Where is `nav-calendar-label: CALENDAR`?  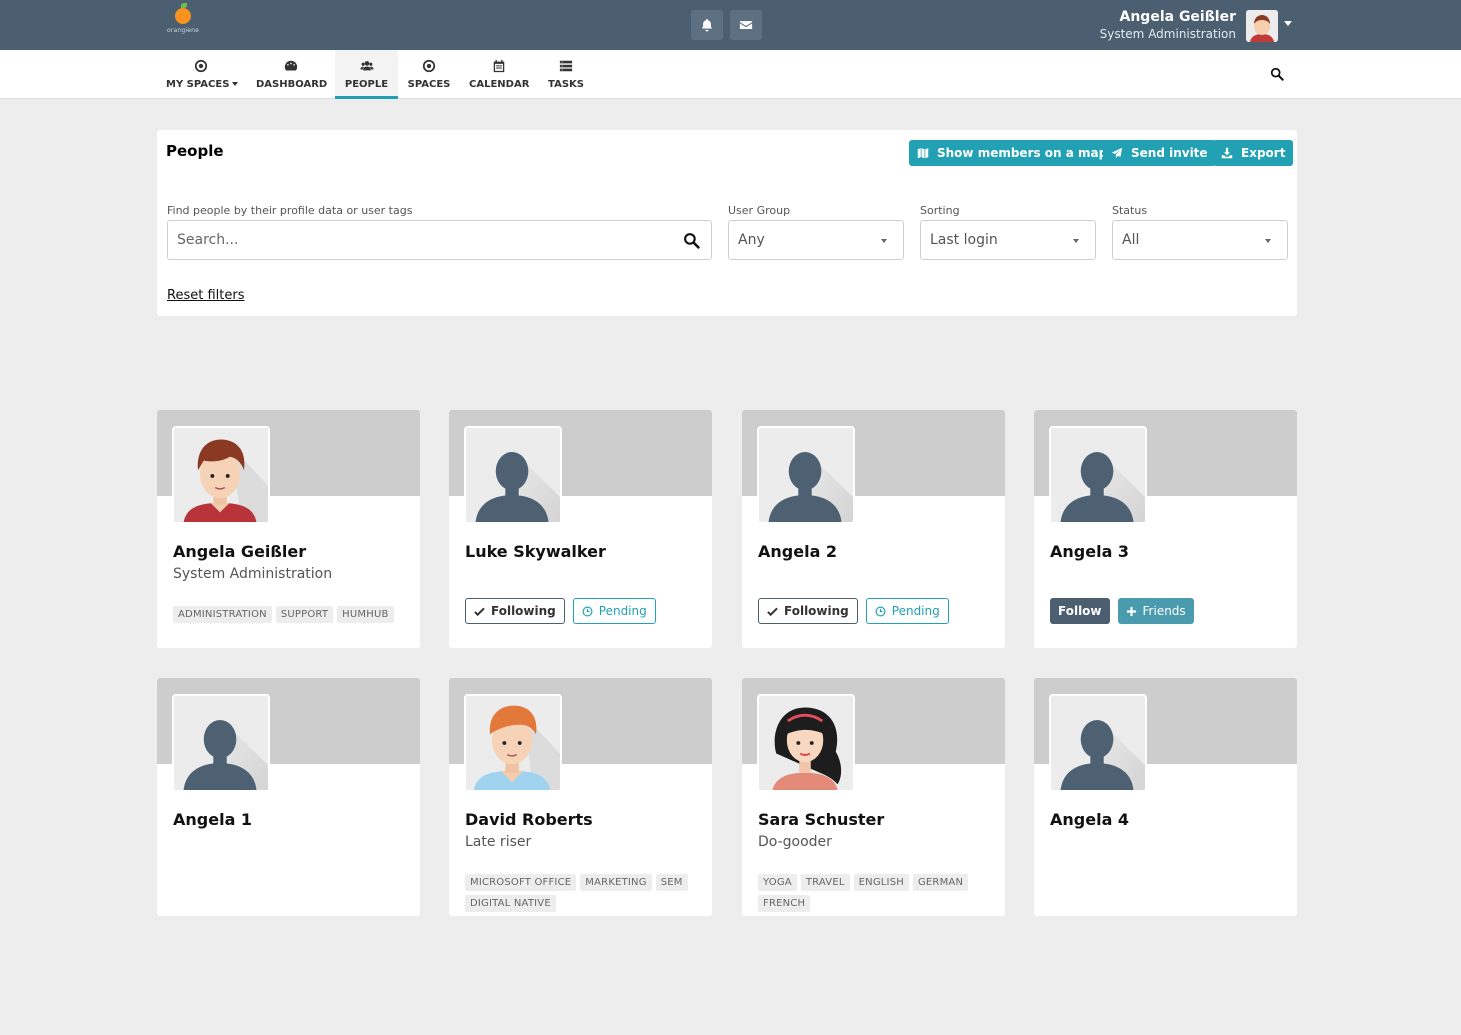
nav-calendar-label: CALENDAR is located at coordinates (499, 84).